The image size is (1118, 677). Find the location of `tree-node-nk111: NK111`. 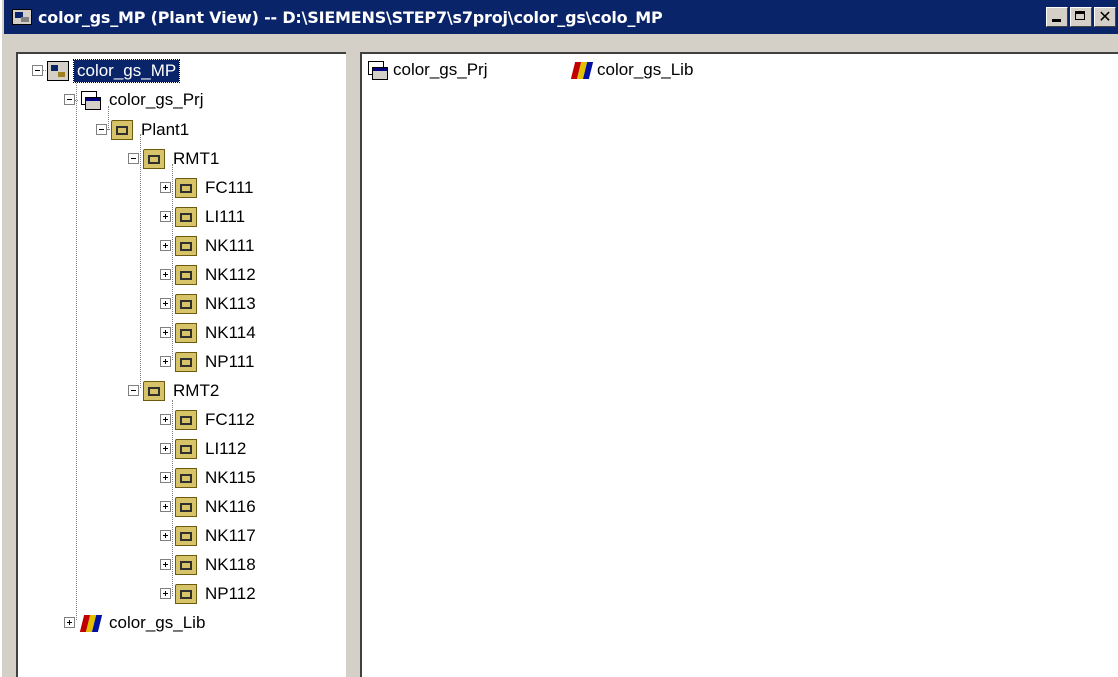

tree-node-nk111: NK111 is located at coordinates (208, 245).